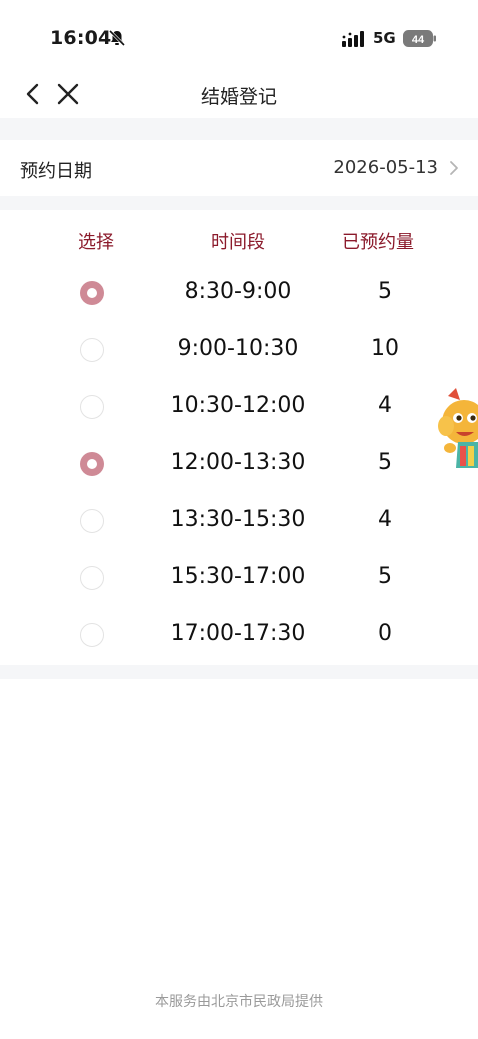 The height and width of the screenshot is (1039, 478). What do you see at coordinates (117, 38) in the screenshot?
I see `bell-muted-icon` at bounding box center [117, 38].